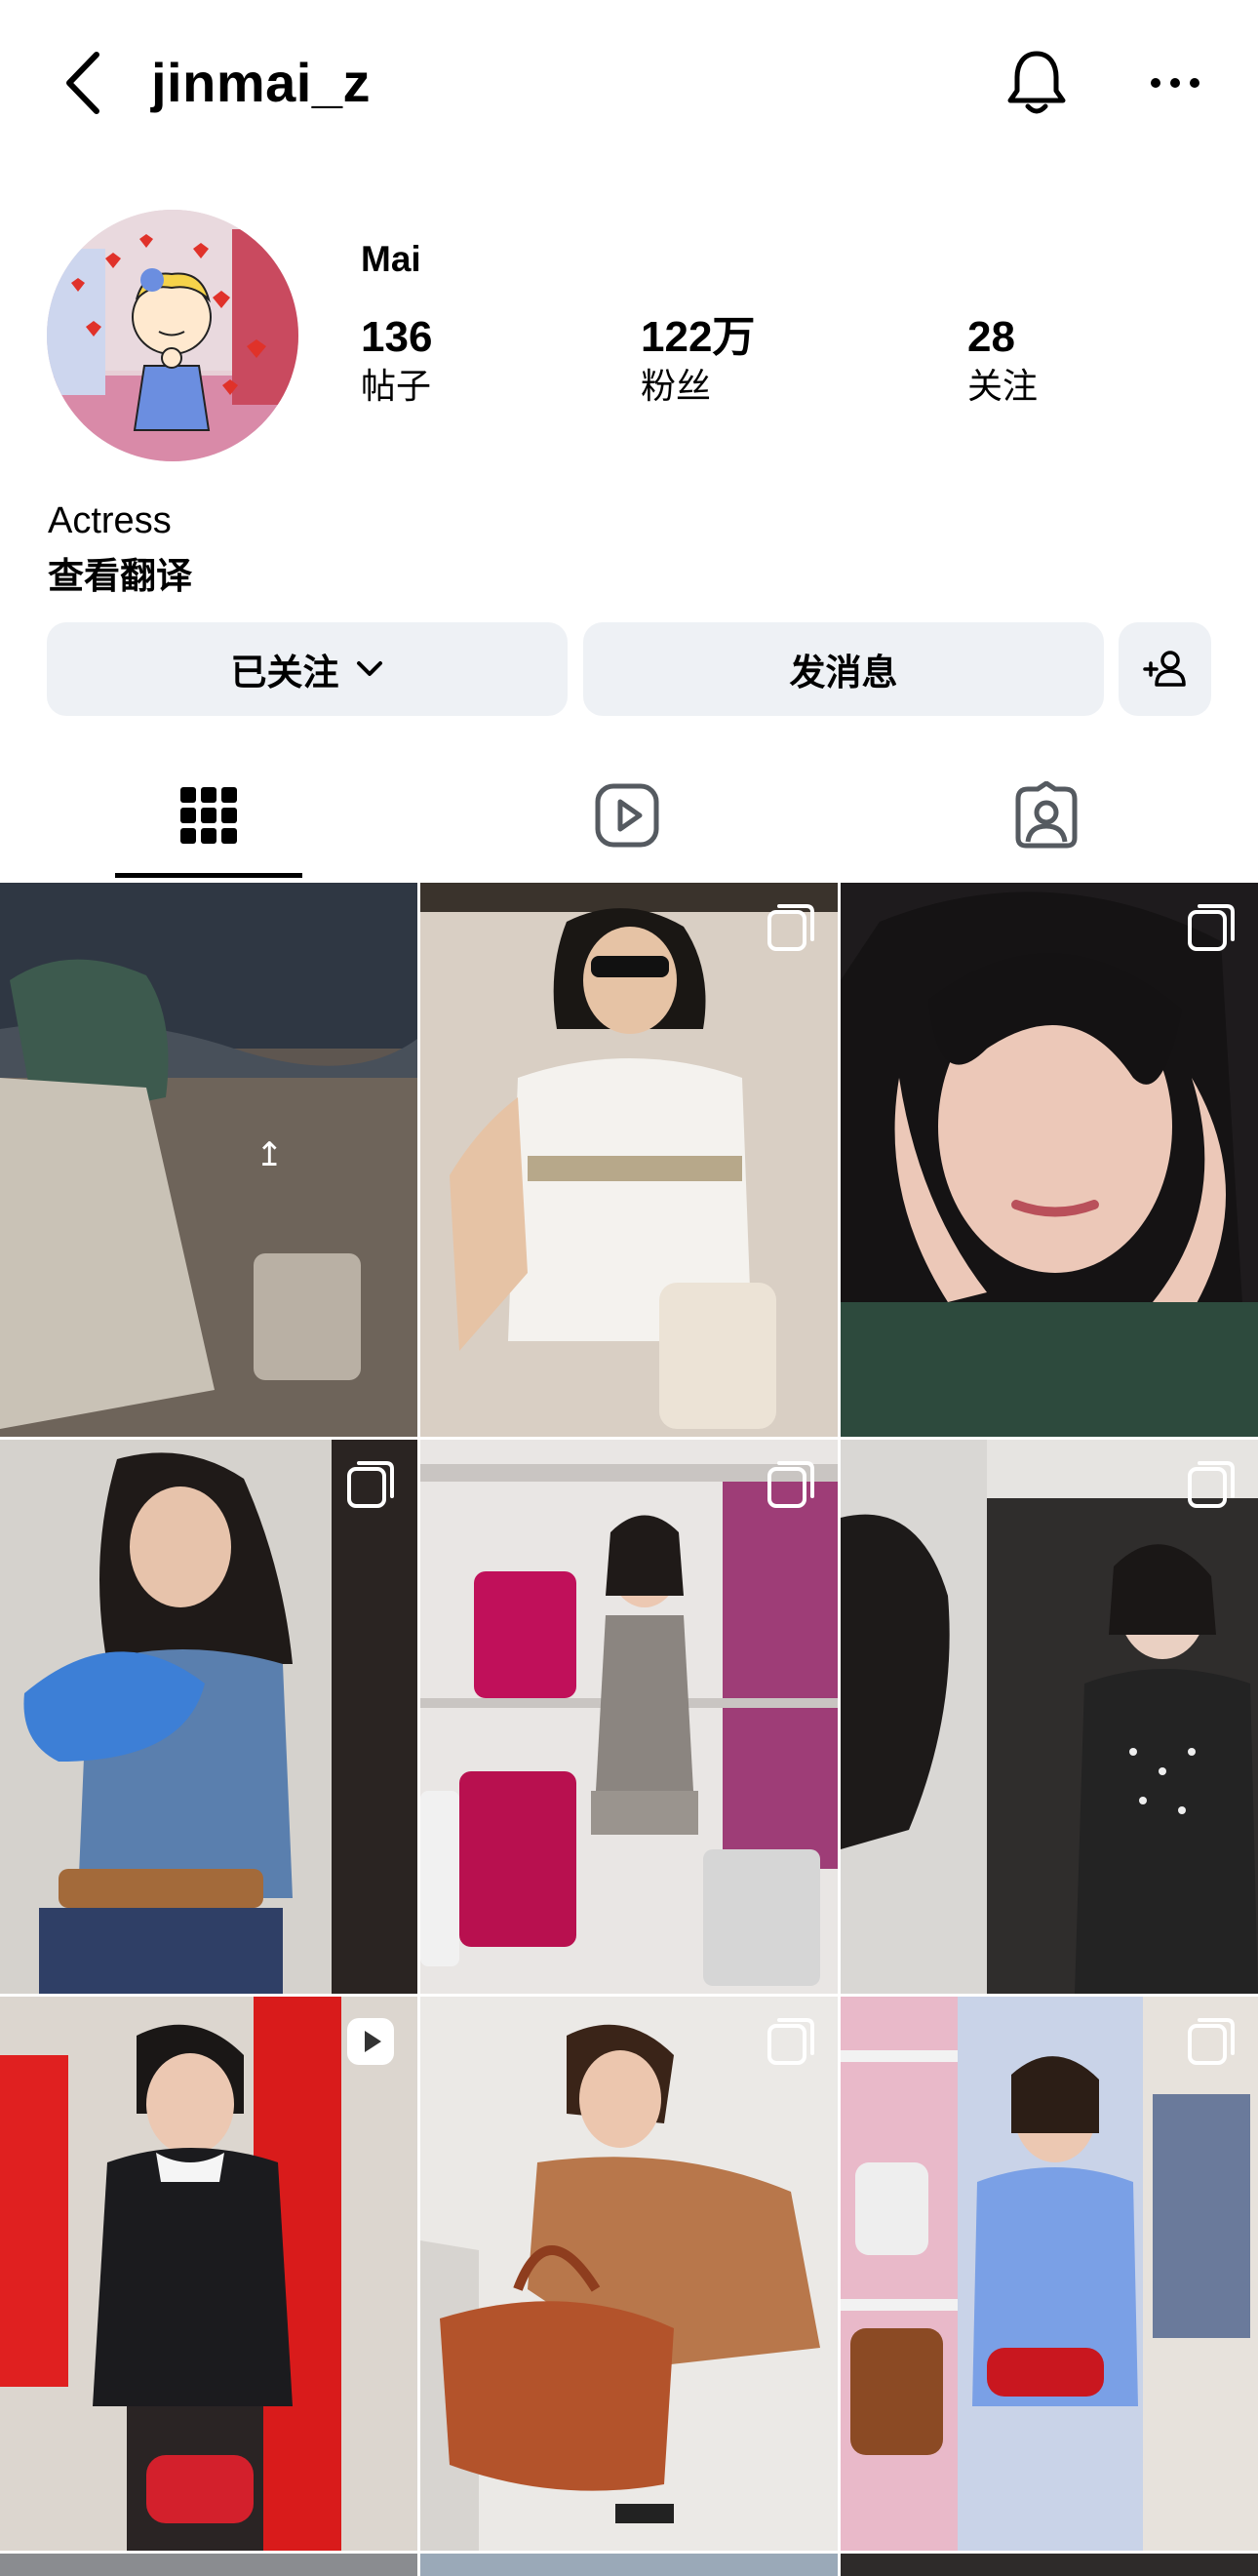 The width and height of the screenshot is (1258, 2576). I want to click on back-button, so click(83, 83).